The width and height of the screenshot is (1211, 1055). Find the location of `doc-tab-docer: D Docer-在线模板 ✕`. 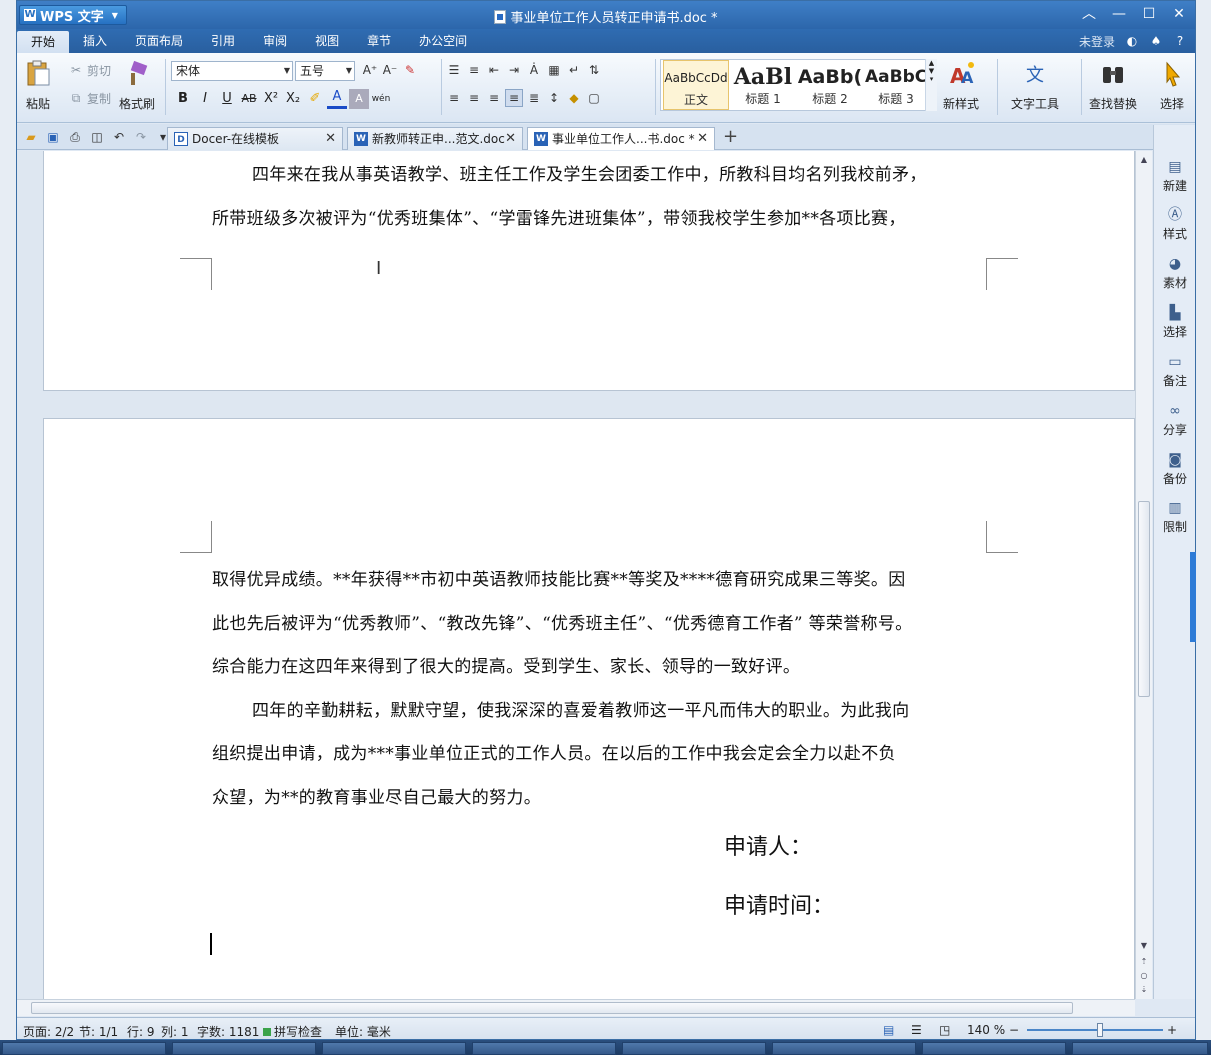

doc-tab-docer: D Docer-在线模板 ✕ is located at coordinates (255, 138).